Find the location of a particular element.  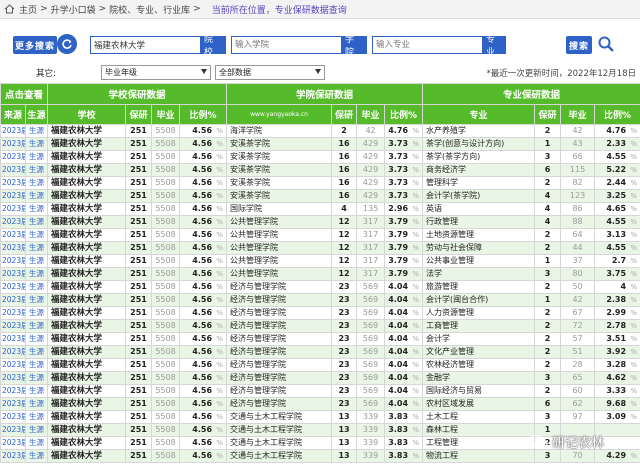

row-major: 土木工程 is located at coordinates (479, 417).